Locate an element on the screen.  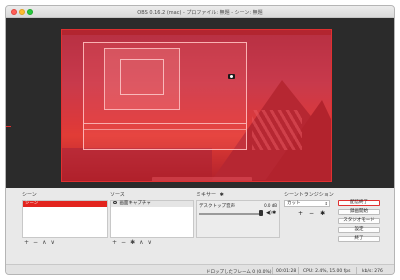
mixer-panel: デスクトップ音声 0.0 dB ◀) ✱ is located at coordinates (238, 219).